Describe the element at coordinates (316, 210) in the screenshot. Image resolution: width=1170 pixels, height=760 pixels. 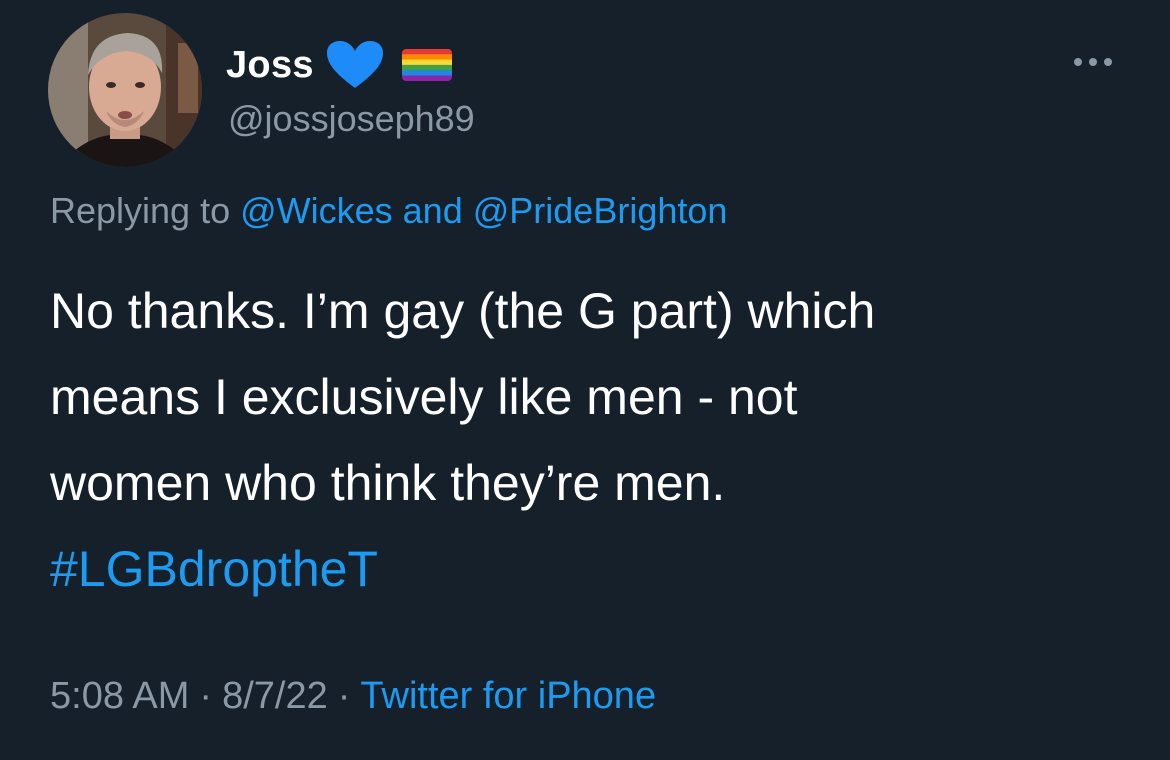
I see `mention-wickes: @Wickes` at that location.